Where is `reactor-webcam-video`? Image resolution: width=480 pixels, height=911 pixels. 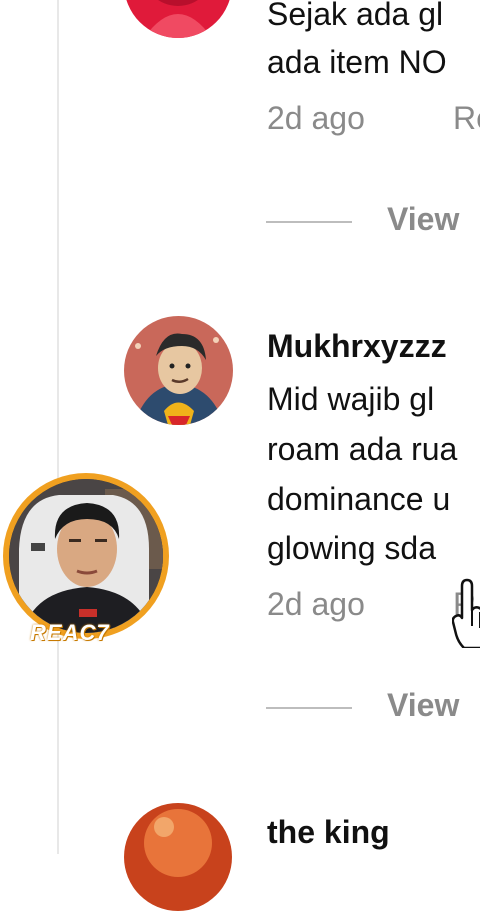
reactor-webcam-video is located at coordinates (86, 556).